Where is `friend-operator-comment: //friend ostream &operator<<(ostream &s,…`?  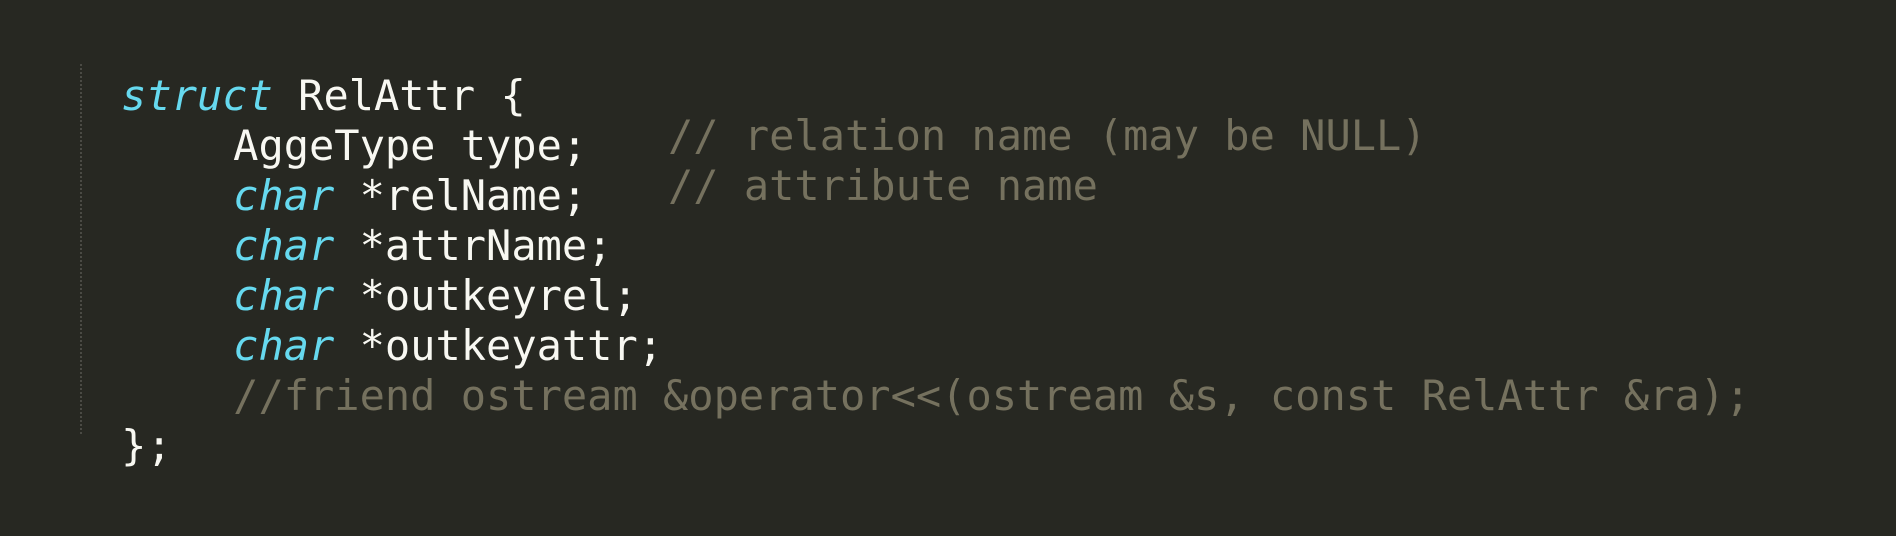
friend-operator-comment: //friend ostream &operator<<(ostream &s,… is located at coordinates (992, 395).